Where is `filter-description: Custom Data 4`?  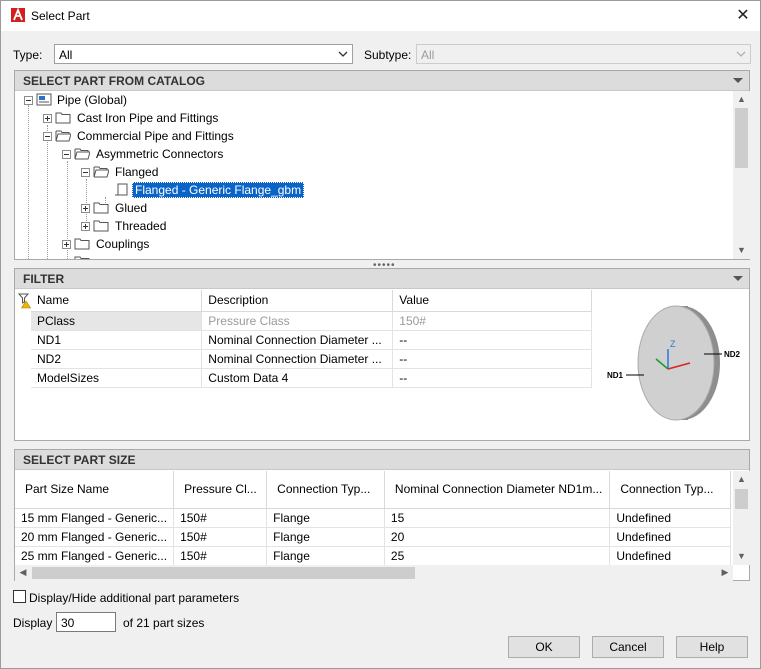
filter-description: Custom Data 4 is located at coordinates (297, 378).